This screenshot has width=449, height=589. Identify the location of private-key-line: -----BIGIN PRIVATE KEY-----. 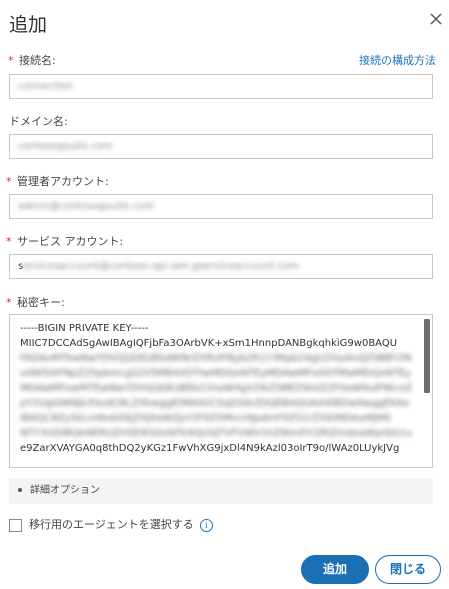
(84, 328).